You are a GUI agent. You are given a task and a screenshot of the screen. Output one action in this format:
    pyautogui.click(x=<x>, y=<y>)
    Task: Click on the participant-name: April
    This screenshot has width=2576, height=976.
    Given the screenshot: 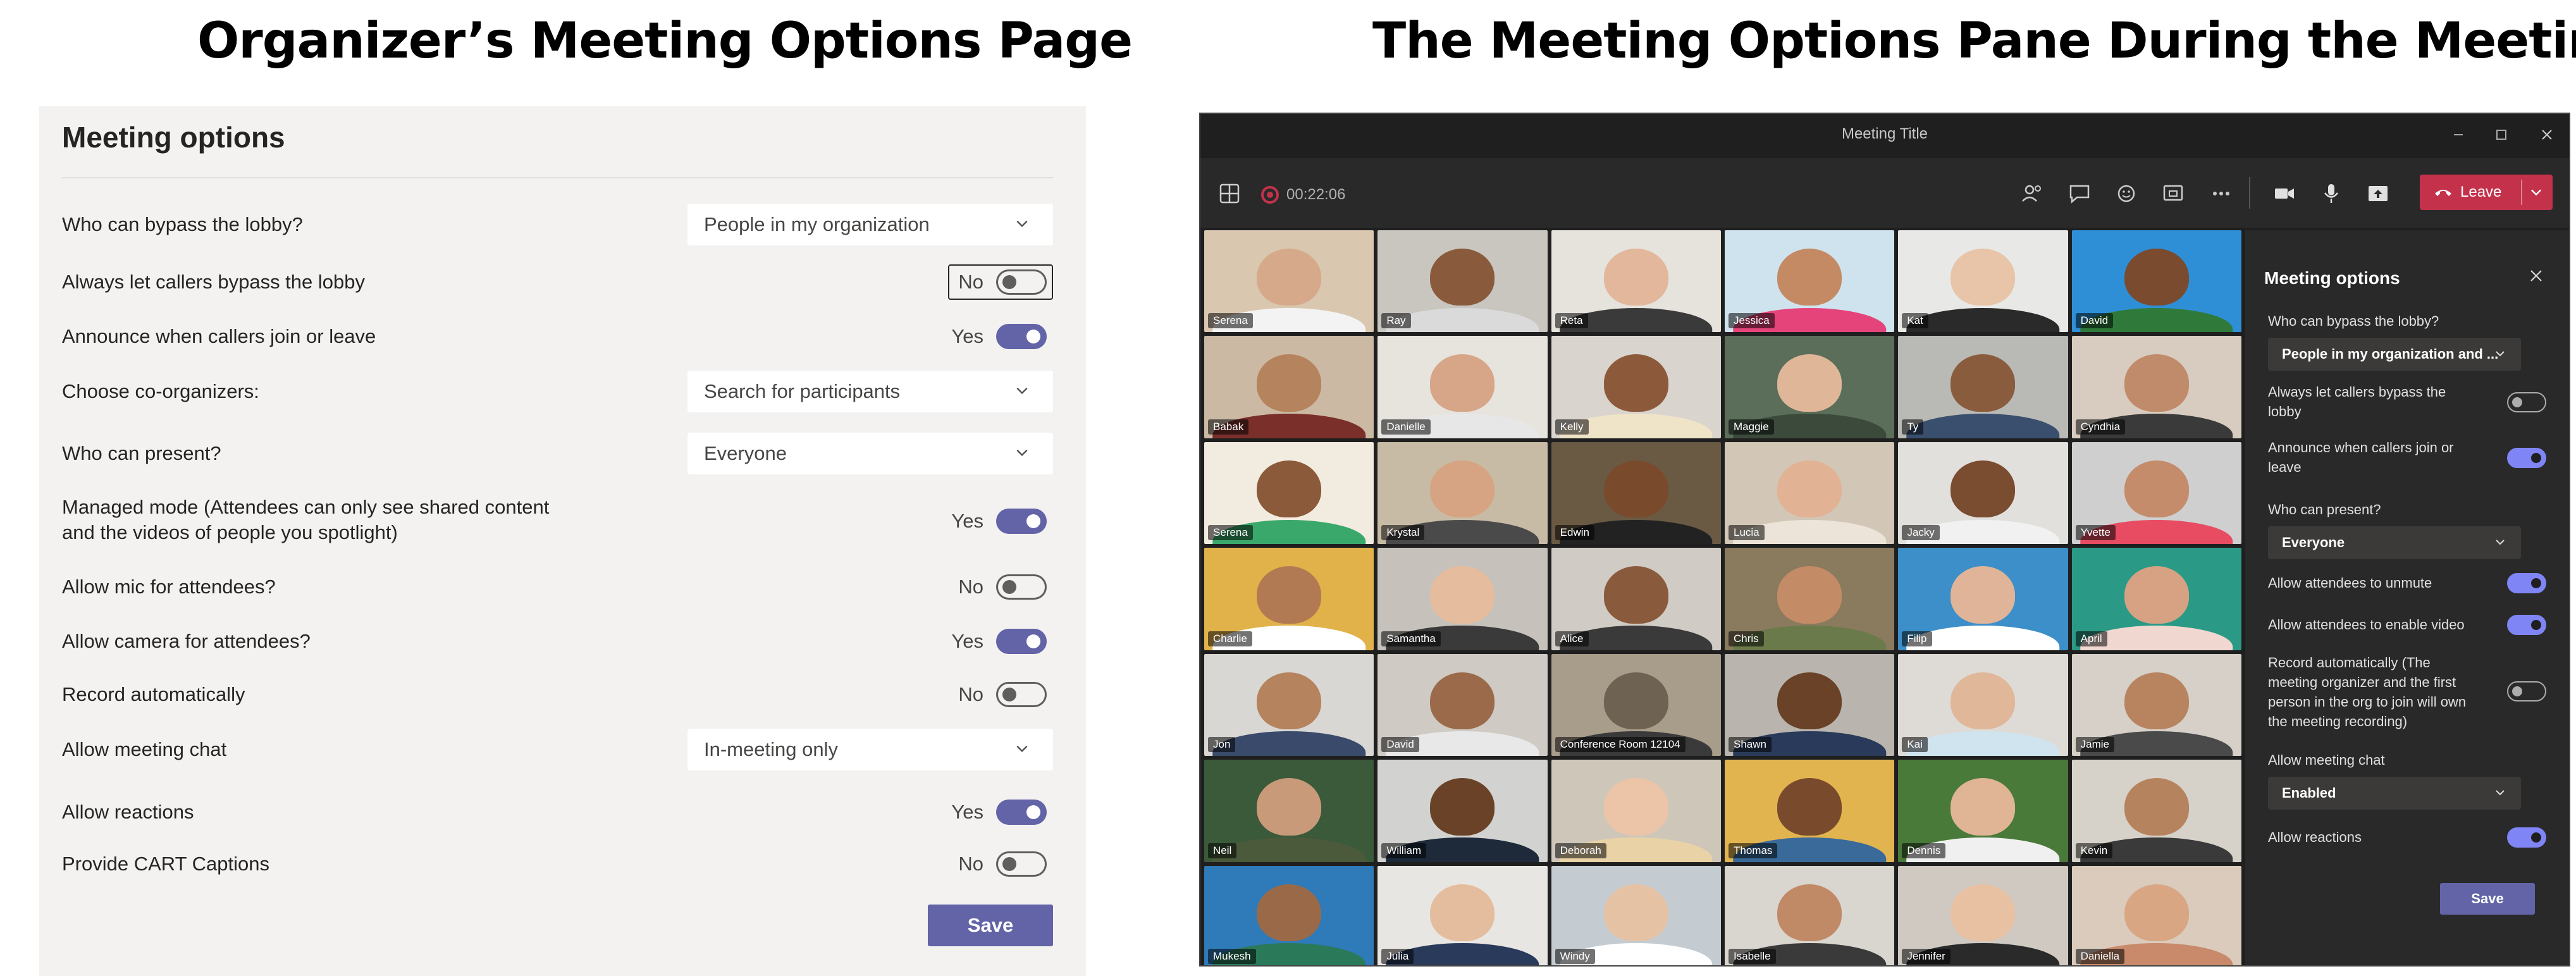 What is the action you would take?
    pyautogui.click(x=2091, y=638)
    